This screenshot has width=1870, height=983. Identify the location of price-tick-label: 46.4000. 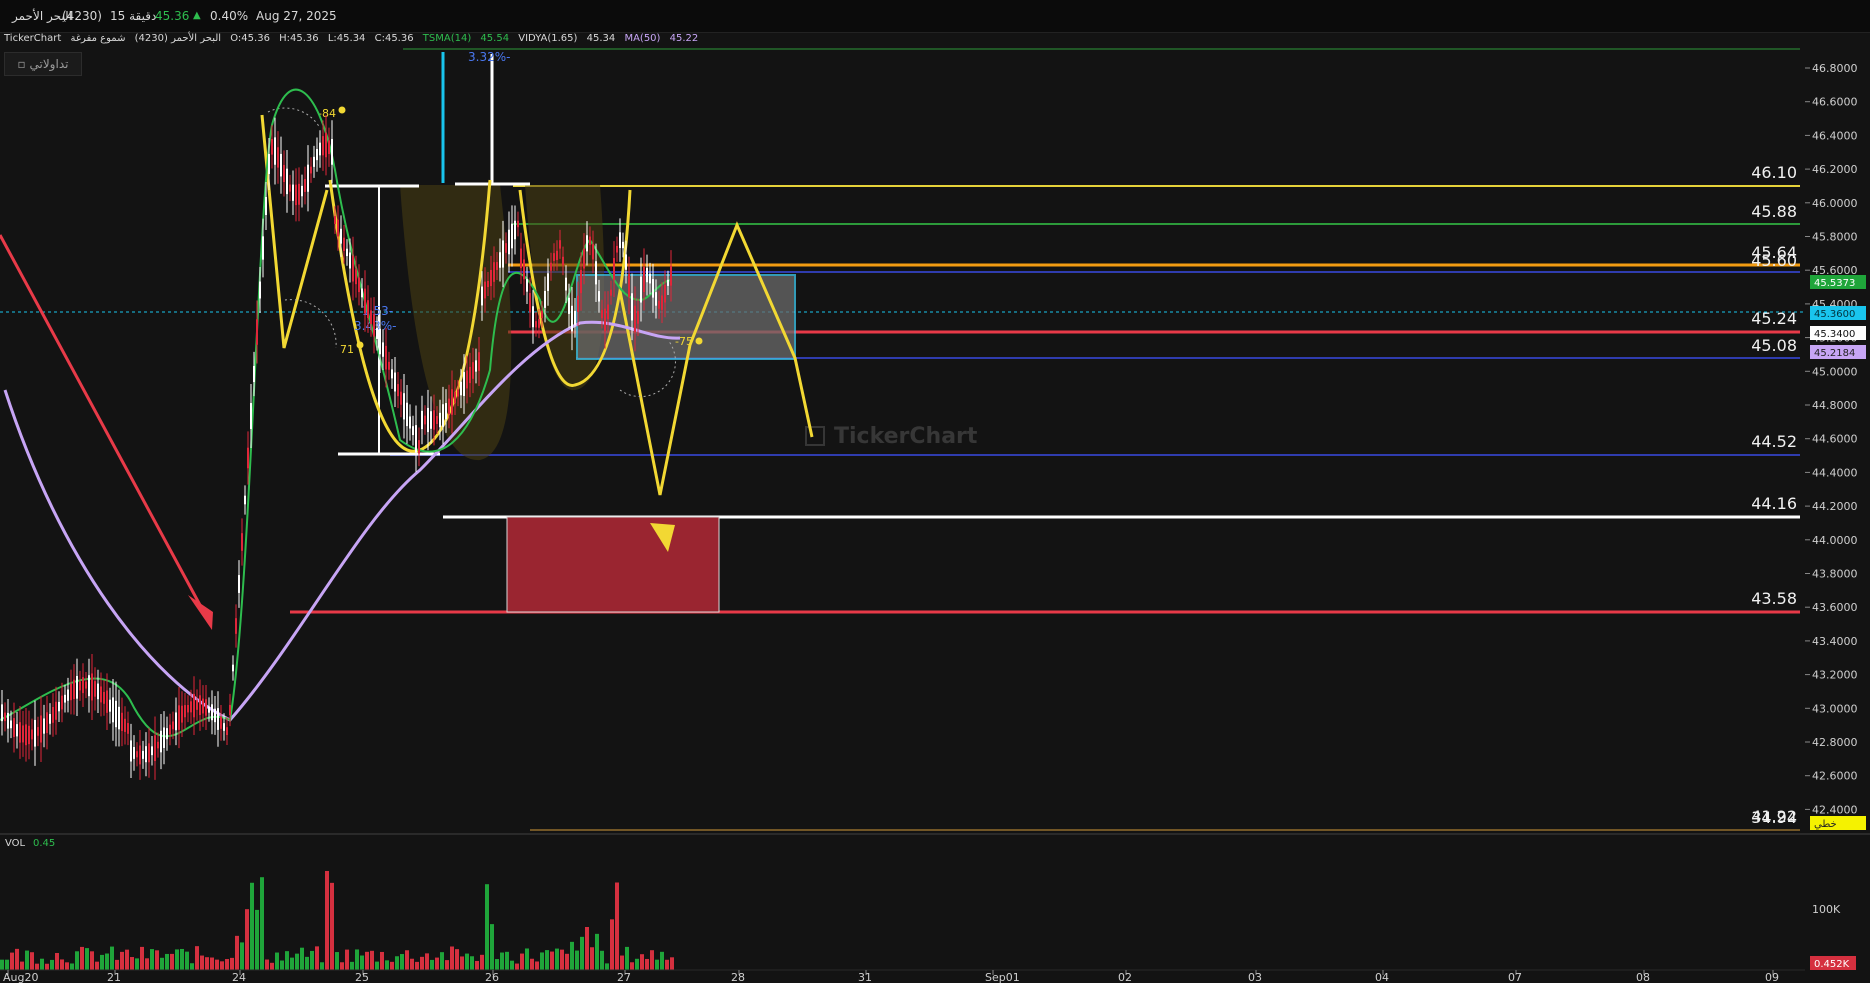
(1835, 135).